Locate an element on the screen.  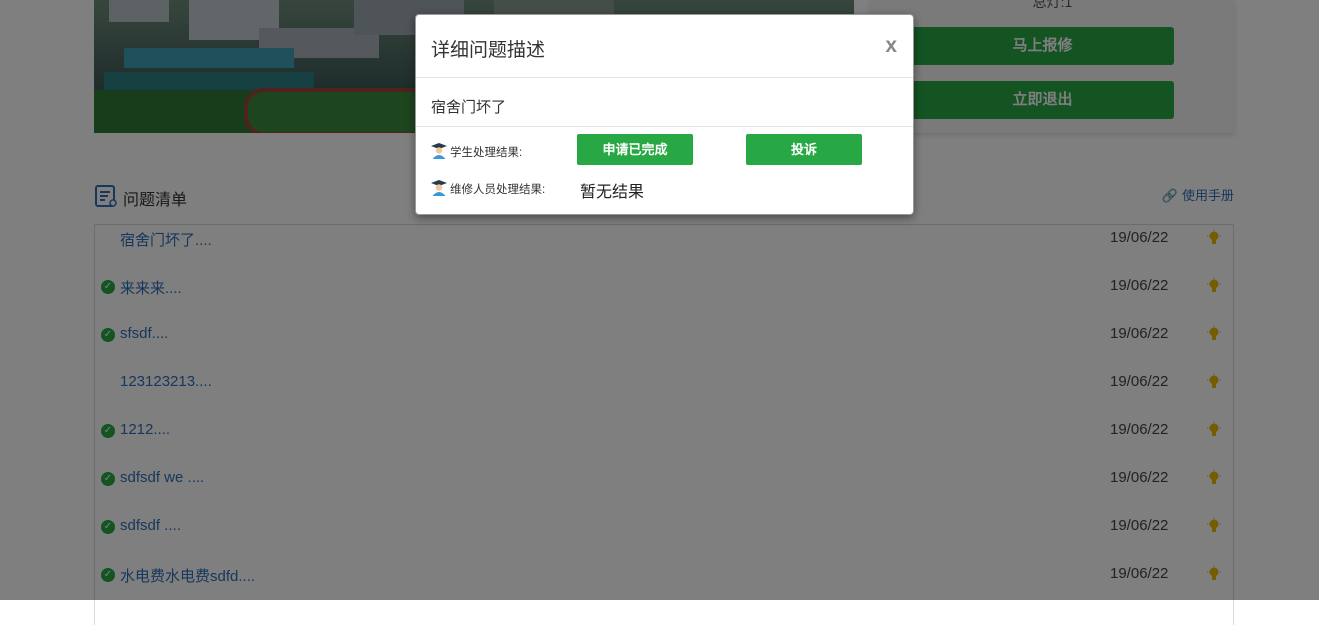
modal-header: 详细问题描述 x is located at coordinates (664, 46).